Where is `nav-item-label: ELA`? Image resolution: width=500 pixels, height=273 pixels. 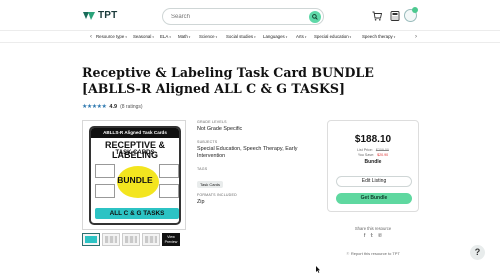
nav-item-label: ELA is located at coordinates (164, 36).